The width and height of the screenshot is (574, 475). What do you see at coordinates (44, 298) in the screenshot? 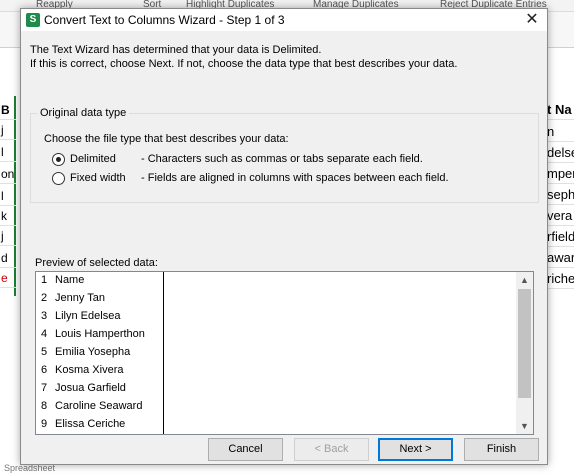
I see `row-number: 2` at bounding box center [44, 298].